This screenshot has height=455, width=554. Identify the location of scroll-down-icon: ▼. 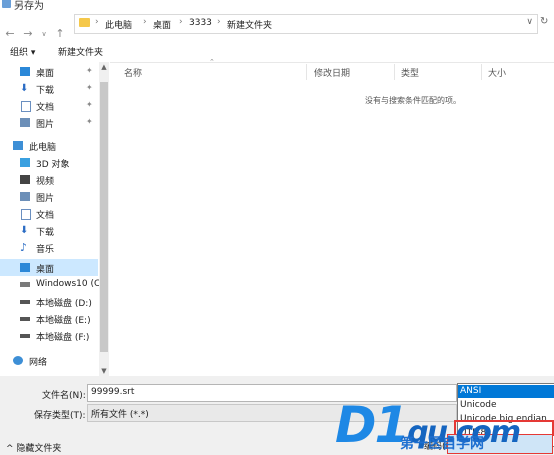
(104, 371).